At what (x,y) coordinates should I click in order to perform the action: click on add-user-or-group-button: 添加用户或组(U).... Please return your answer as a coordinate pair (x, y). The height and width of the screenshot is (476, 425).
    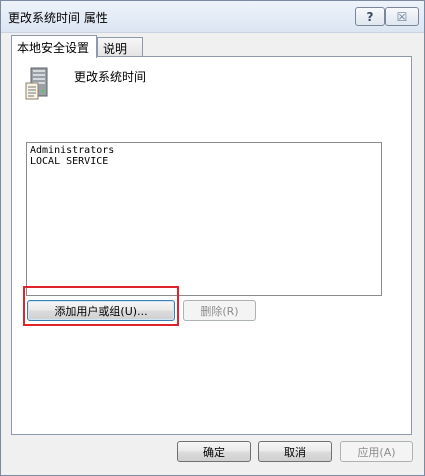
    Looking at the image, I should click on (101, 310).